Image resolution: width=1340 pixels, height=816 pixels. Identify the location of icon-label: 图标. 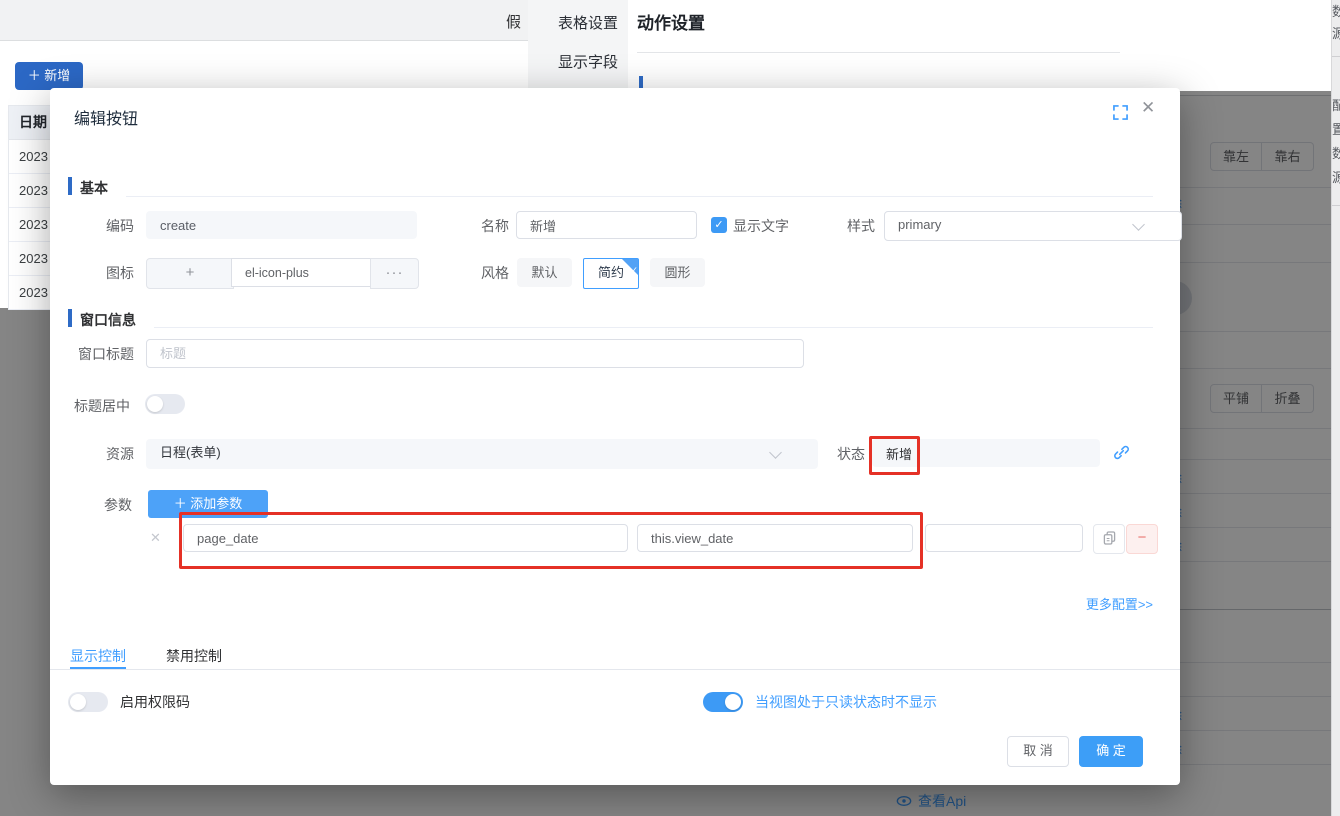
(120, 273).